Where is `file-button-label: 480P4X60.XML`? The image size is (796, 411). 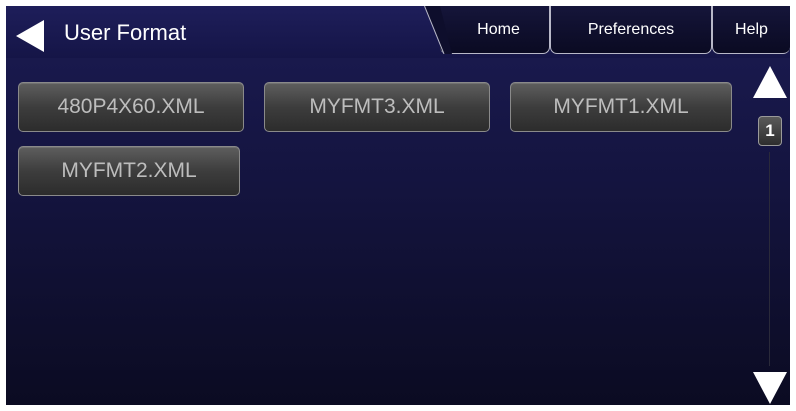 file-button-label: 480P4X60.XML is located at coordinates (131, 106).